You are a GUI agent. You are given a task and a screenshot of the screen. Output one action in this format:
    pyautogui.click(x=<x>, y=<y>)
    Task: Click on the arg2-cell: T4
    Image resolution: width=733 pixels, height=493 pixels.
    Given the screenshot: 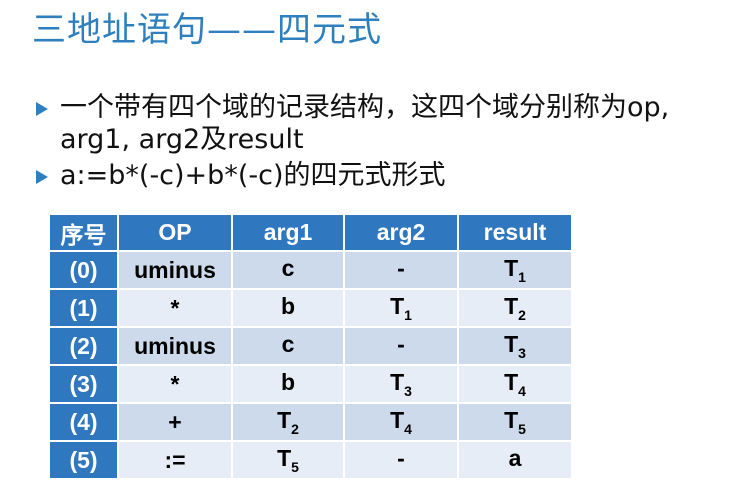 What is the action you would take?
    pyautogui.click(x=401, y=422)
    